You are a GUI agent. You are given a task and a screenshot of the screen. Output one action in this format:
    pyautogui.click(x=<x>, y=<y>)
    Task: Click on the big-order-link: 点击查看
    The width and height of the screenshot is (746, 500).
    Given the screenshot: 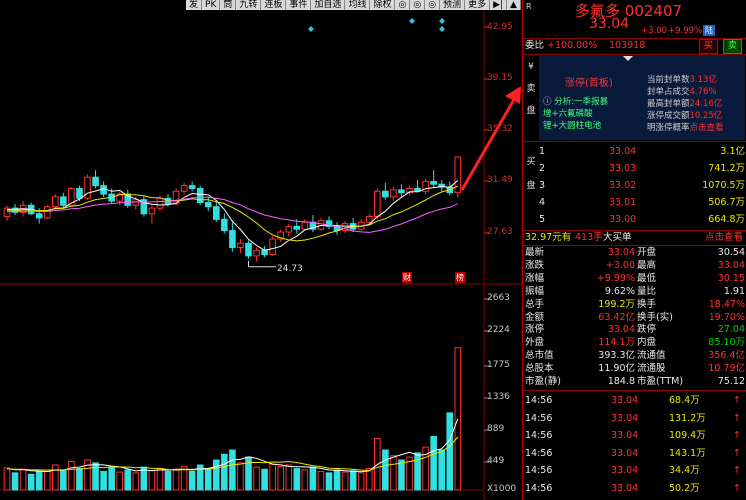 What is the action you would take?
    pyautogui.click(x=724, y=238)
    